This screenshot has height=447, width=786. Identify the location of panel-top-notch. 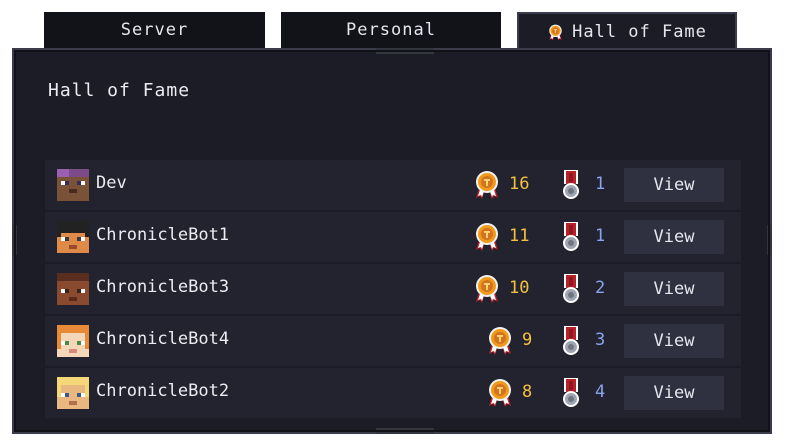
(405, 51).